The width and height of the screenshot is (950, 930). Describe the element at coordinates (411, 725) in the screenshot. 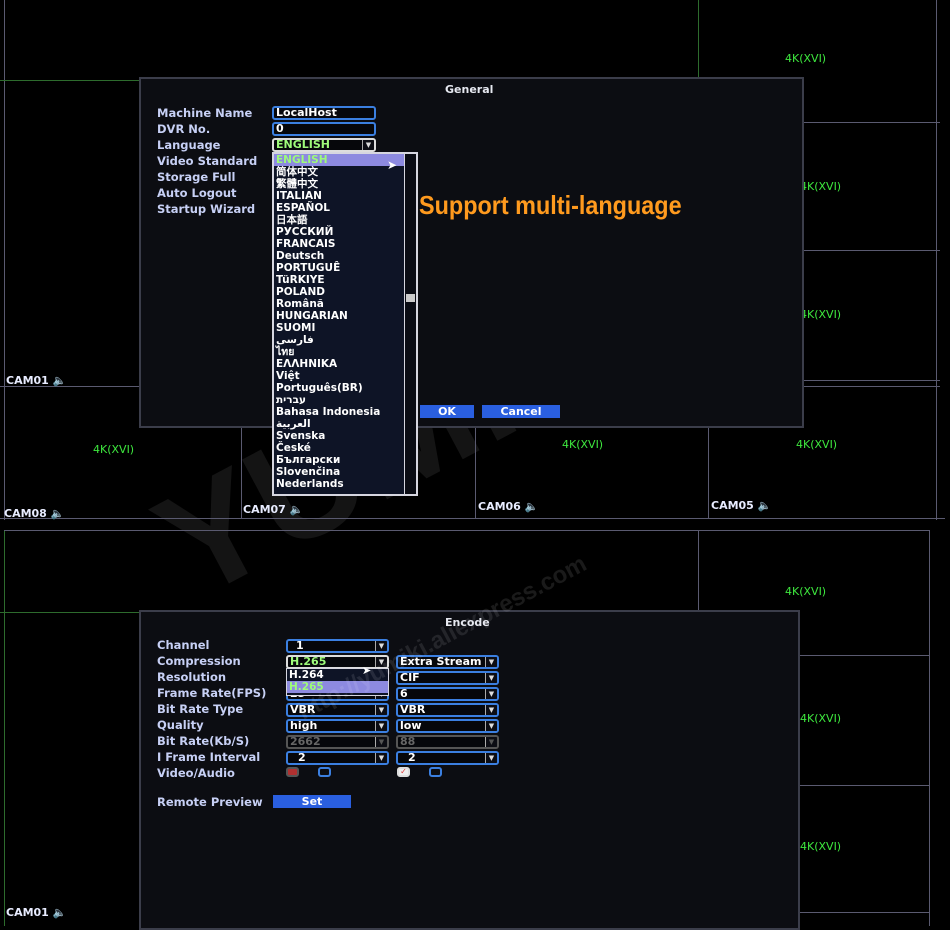

I see `extra-quality-value: low` at that location.